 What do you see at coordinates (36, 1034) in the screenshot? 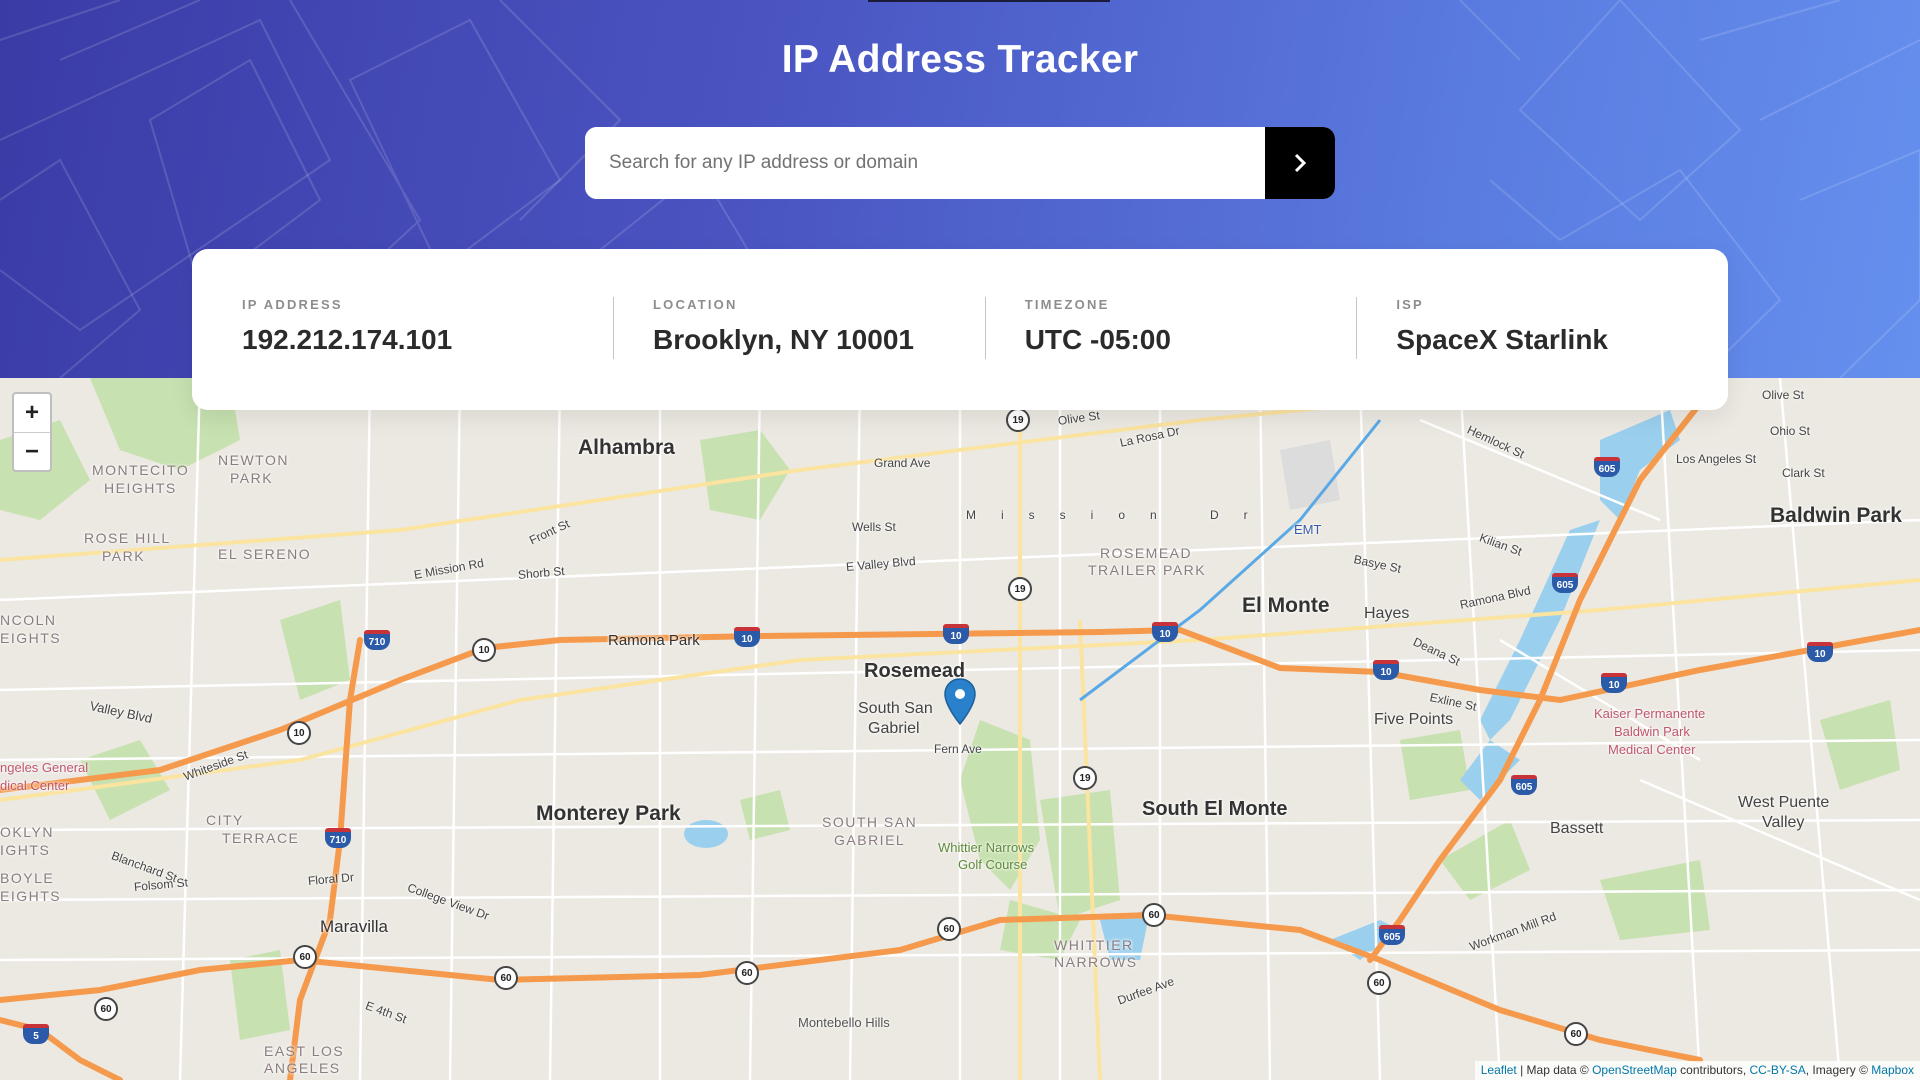
I see `interstate-shield-icon: 5` at bounding box center [36, 1034].